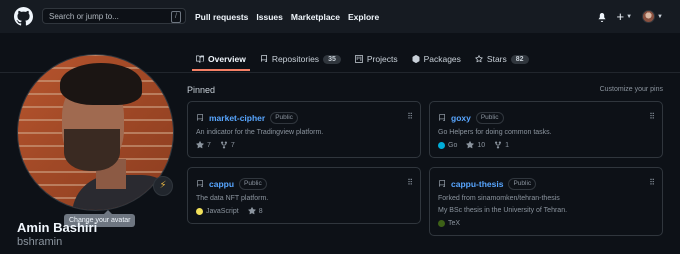  What do you see at coordinates (295, 59) in the screenshot?
I see `tab-label: Repositories` at bounding box center [295, 59].